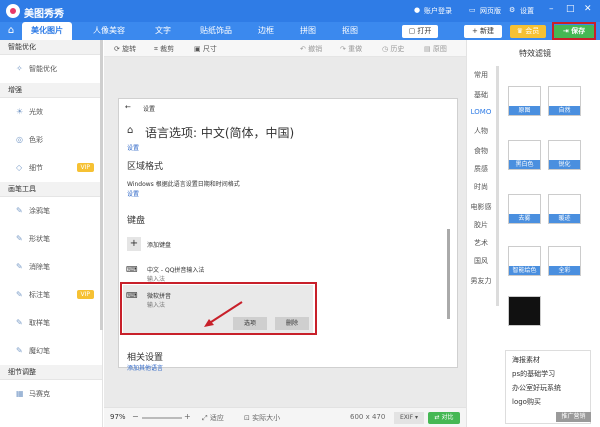  What do you see at coordinates (266, 31) in the screenshot?
I see `tab-border: 边框` at bounding box center [266, 31].